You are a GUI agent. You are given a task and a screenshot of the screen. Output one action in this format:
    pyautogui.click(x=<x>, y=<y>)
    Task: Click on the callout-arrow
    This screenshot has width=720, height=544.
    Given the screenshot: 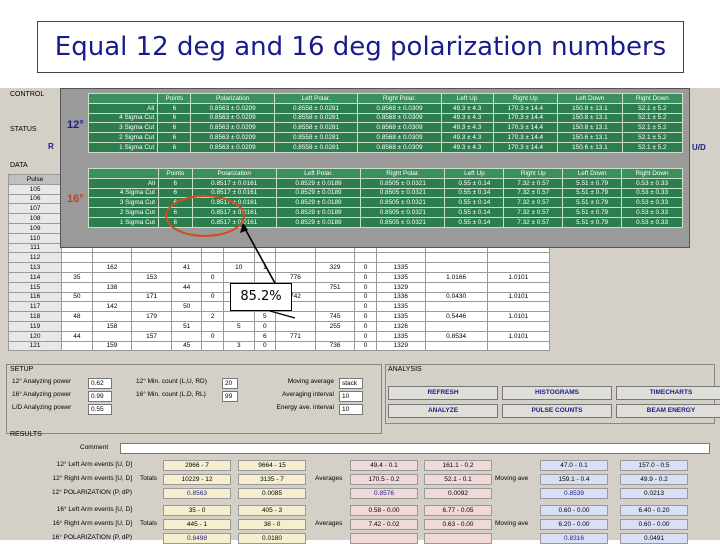 What is the action you would take?
    pyautogui.click(x=268, y=271)
    